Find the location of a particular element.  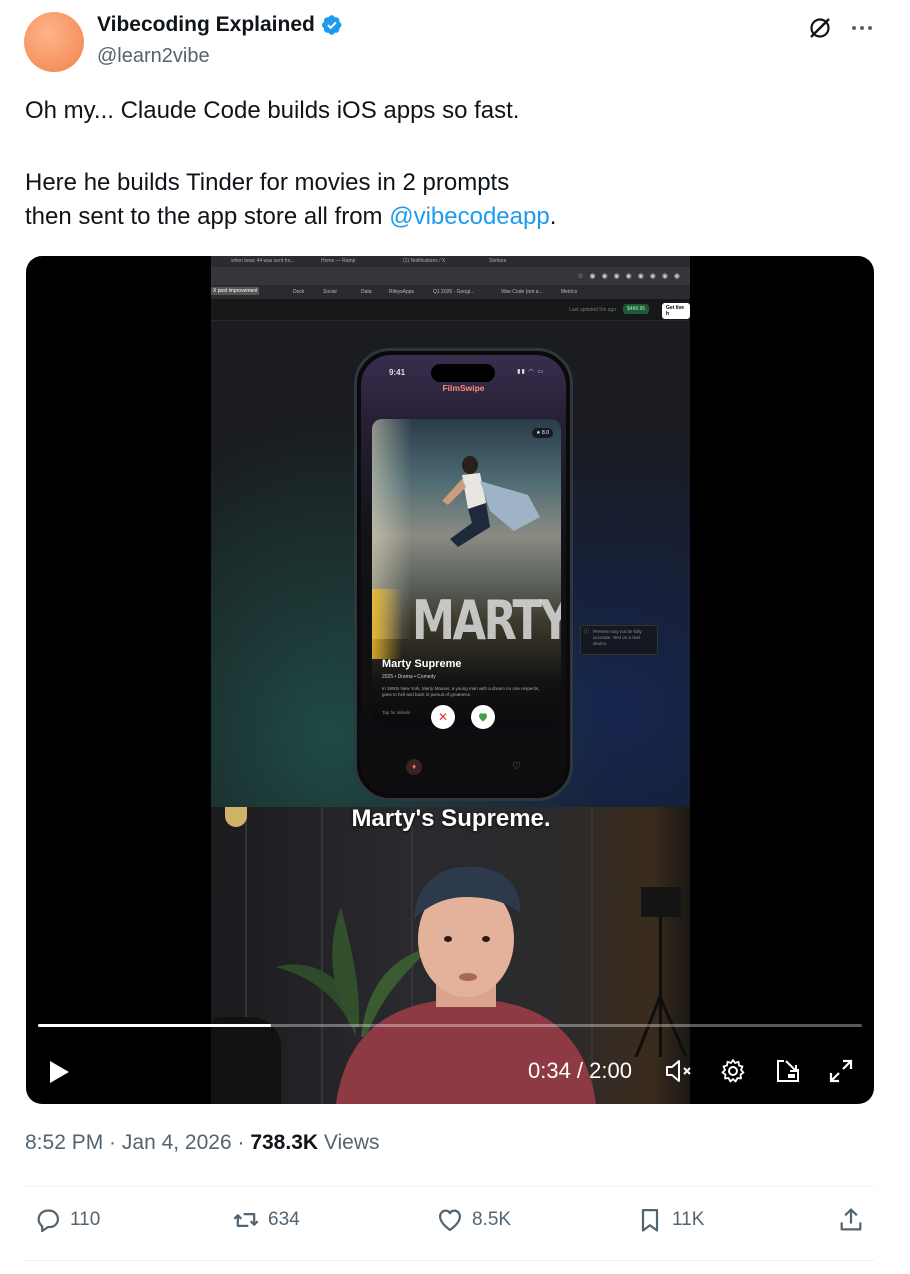

tweet-meta: 8:52 PM · Jan 4, 2026 · 738.3K Views is located at coordinates (202, 1143).